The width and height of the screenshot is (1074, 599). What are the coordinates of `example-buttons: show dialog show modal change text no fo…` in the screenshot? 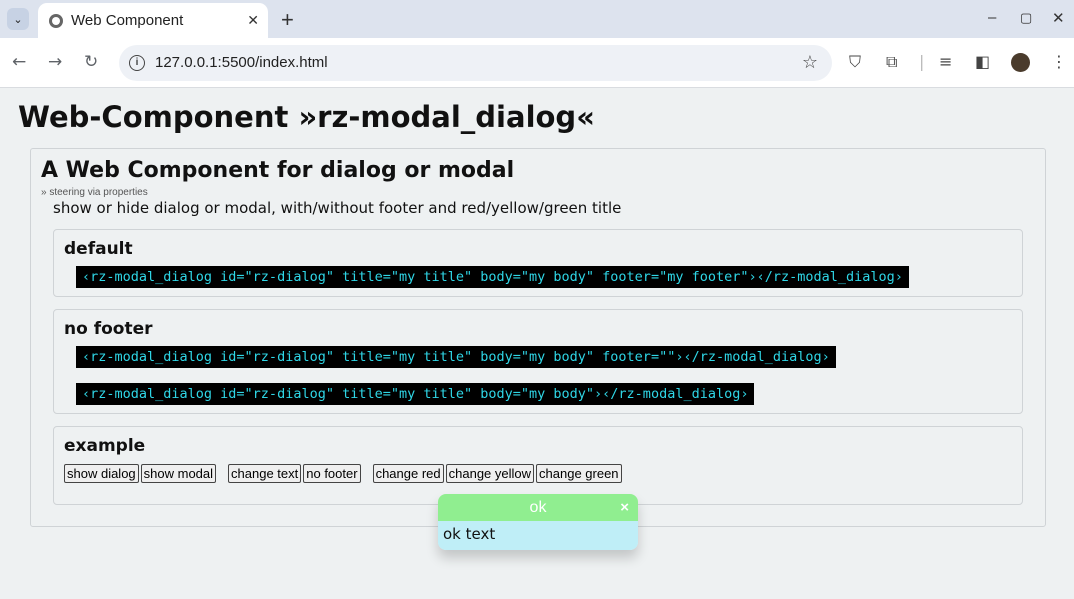 It's located at (344, 473).